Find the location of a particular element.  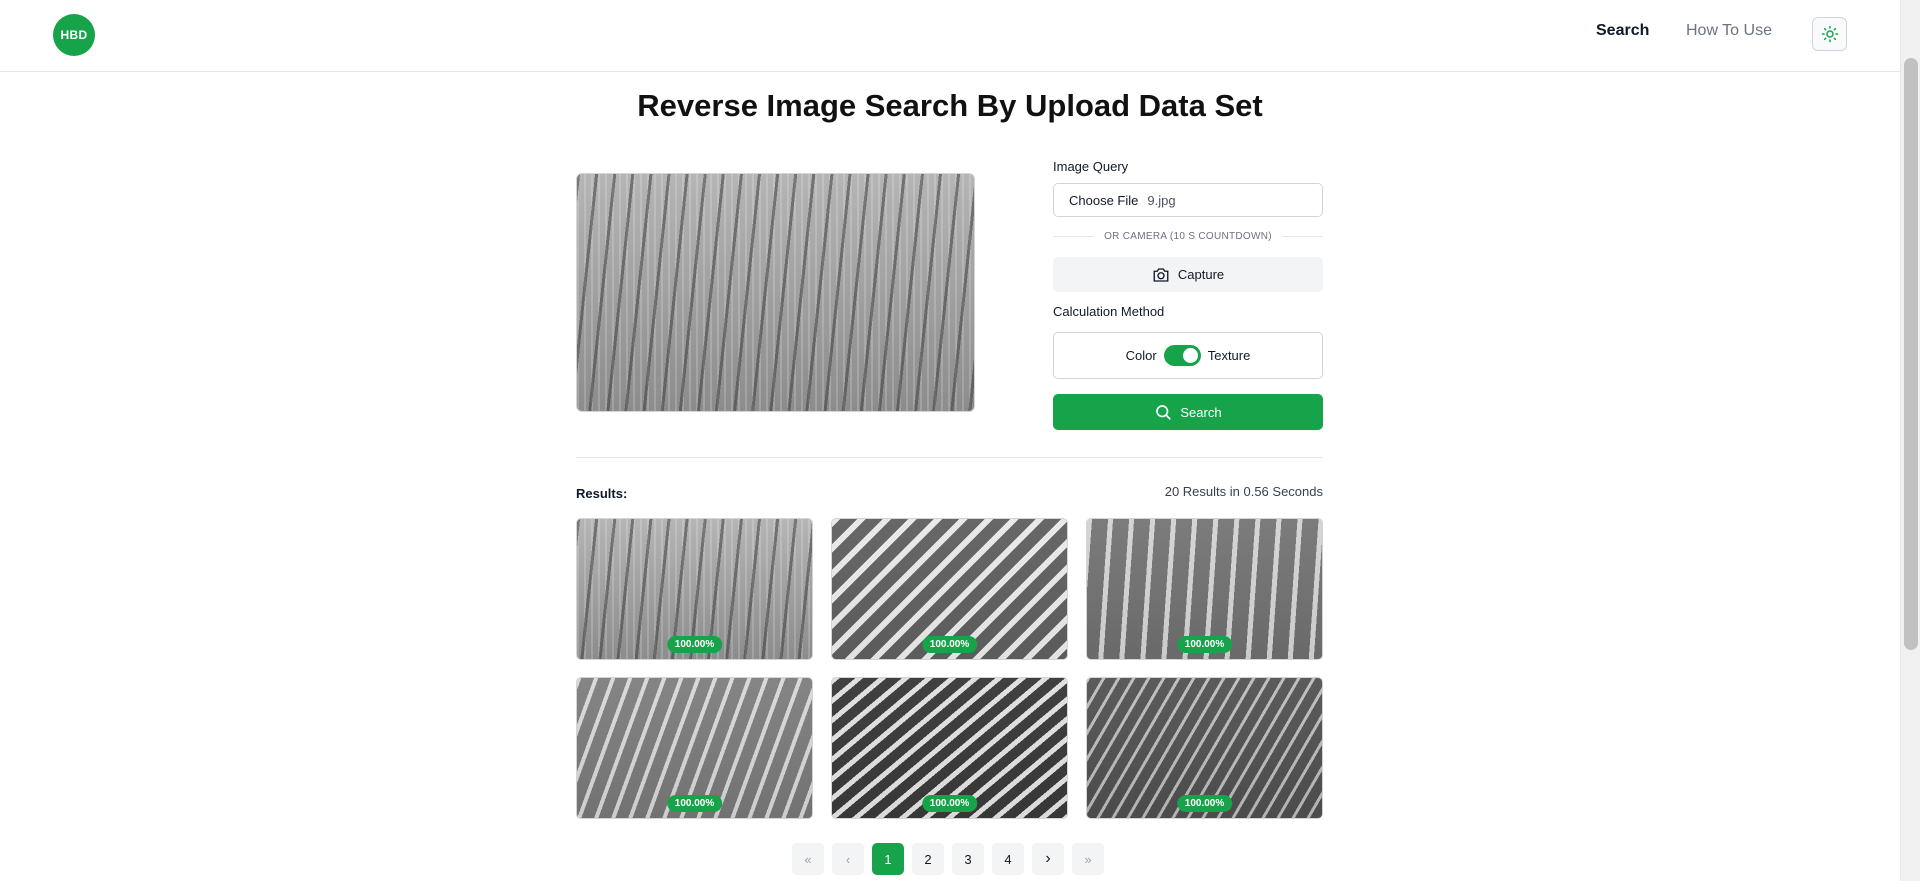

scrollbar-thumb is located at coordinates (1911, 354).